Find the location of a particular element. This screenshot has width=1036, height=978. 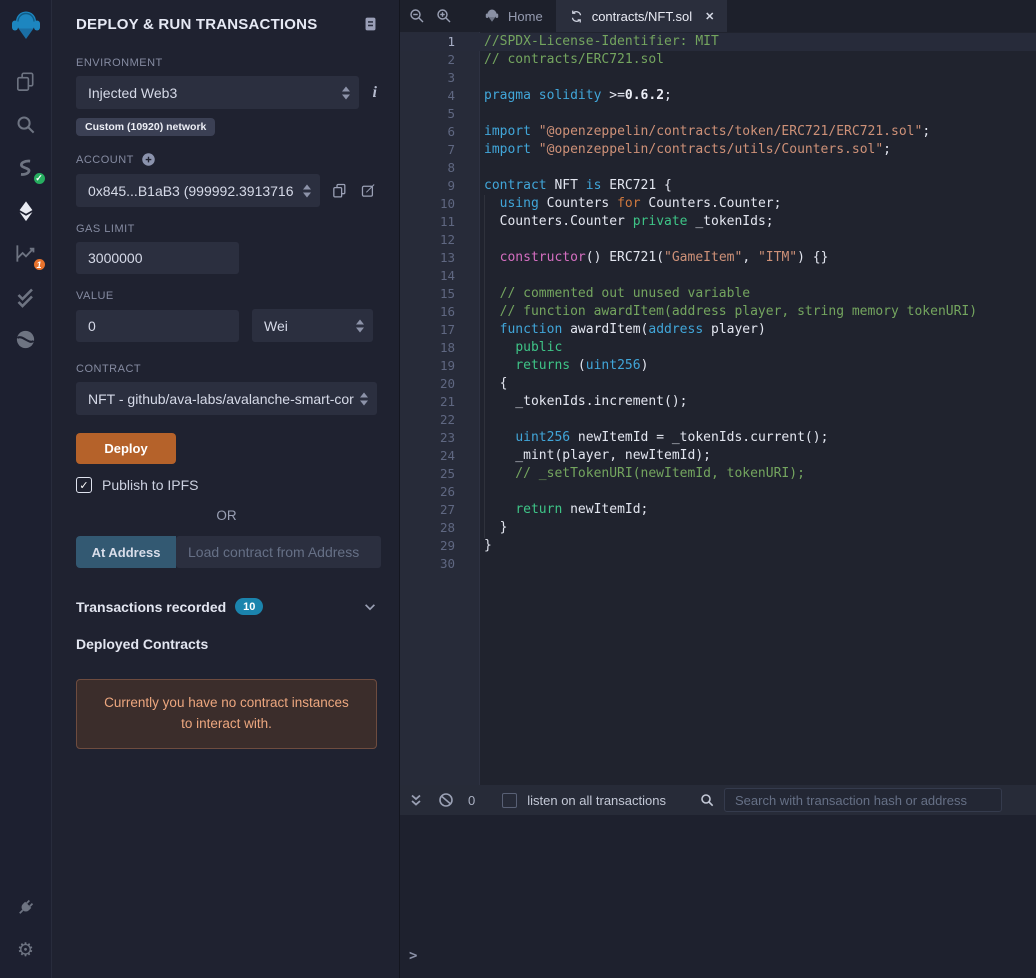

edit-account-icon is located at coordinates (368, 190).